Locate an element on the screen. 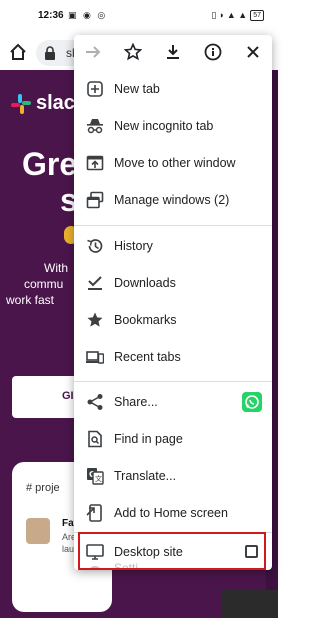 Image resolution: width=320 pixels, height=618 pixels. message-line: lau is located at coordinates (68, 549).